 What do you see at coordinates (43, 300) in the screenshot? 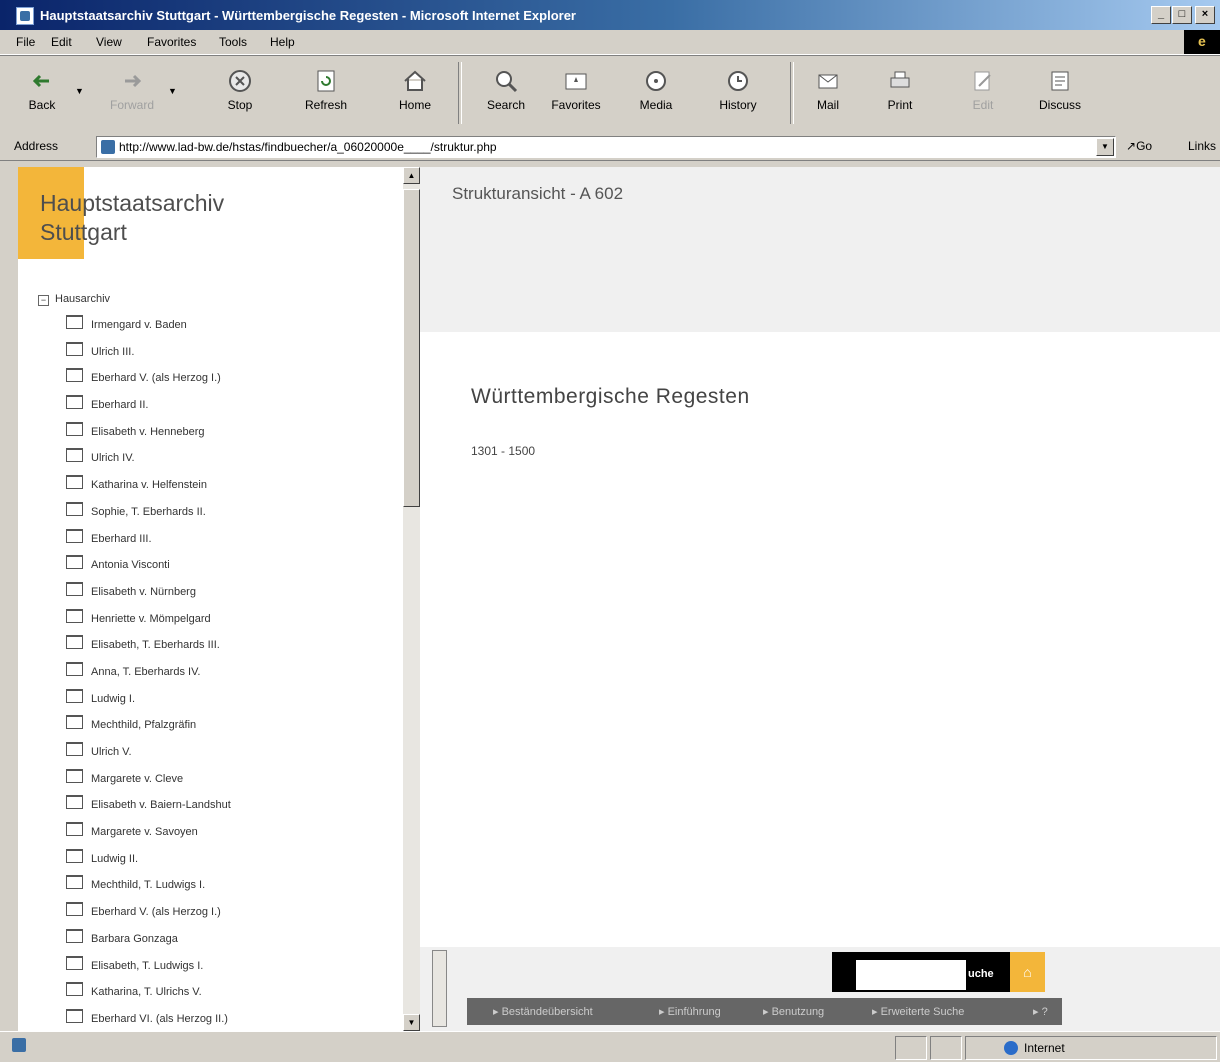
I see `collapse-icon: −` at bounding box center [43, 300].